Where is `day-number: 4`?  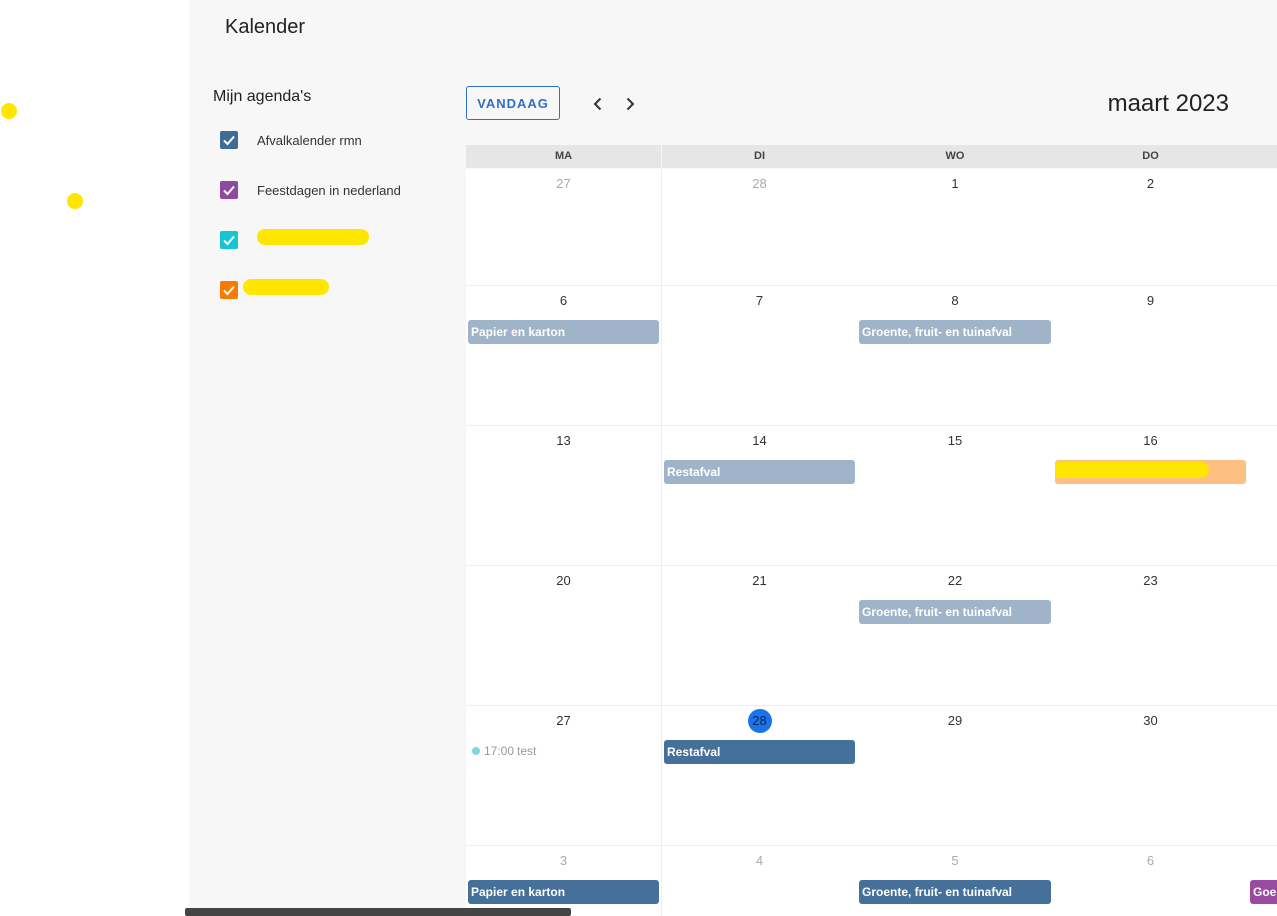 day-number: 4 is located at coordinates (759, 860).